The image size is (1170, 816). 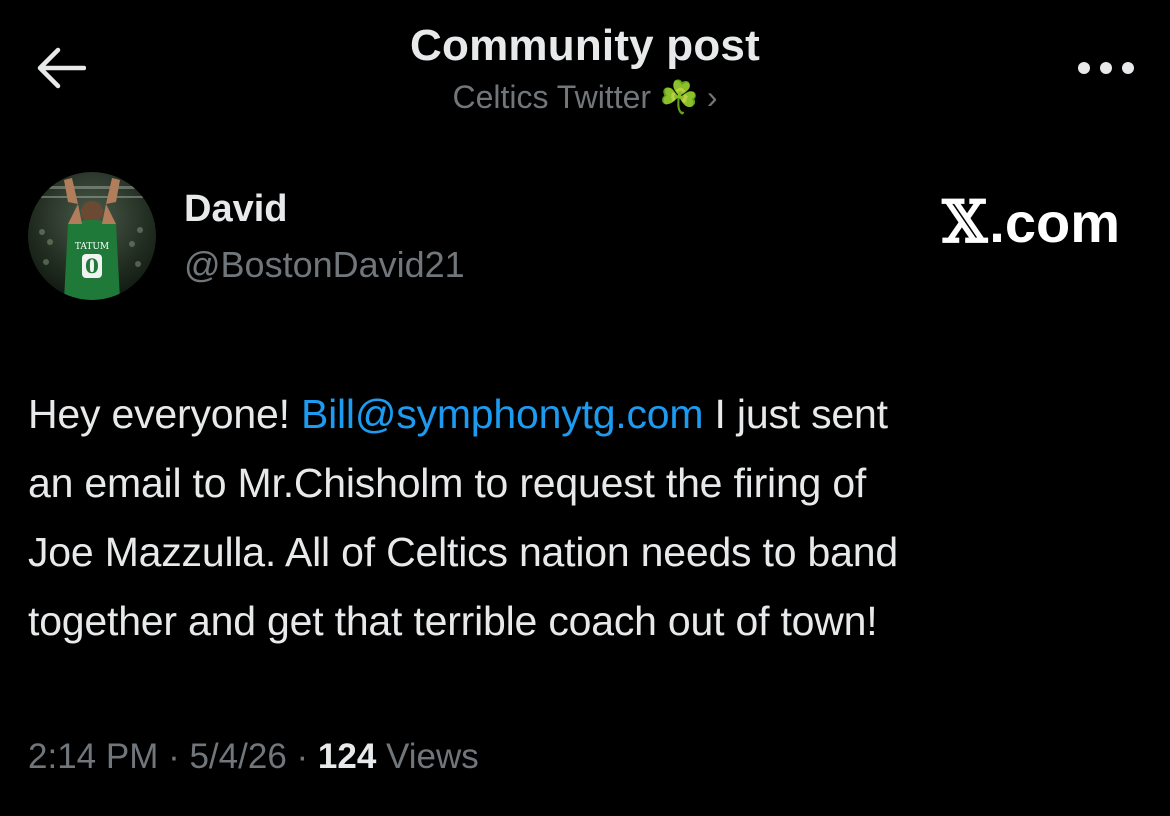 I want to click on views-count: 124, so click(x=347, y=756).